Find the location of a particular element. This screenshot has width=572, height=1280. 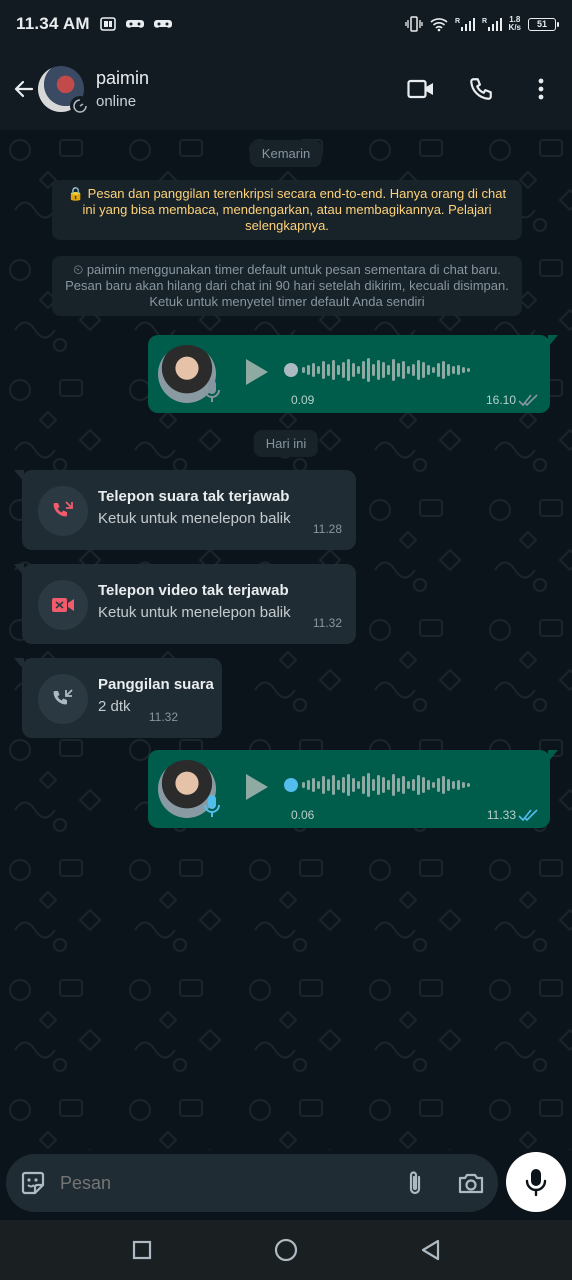

phone-icon is located at coordinates (481, 89).